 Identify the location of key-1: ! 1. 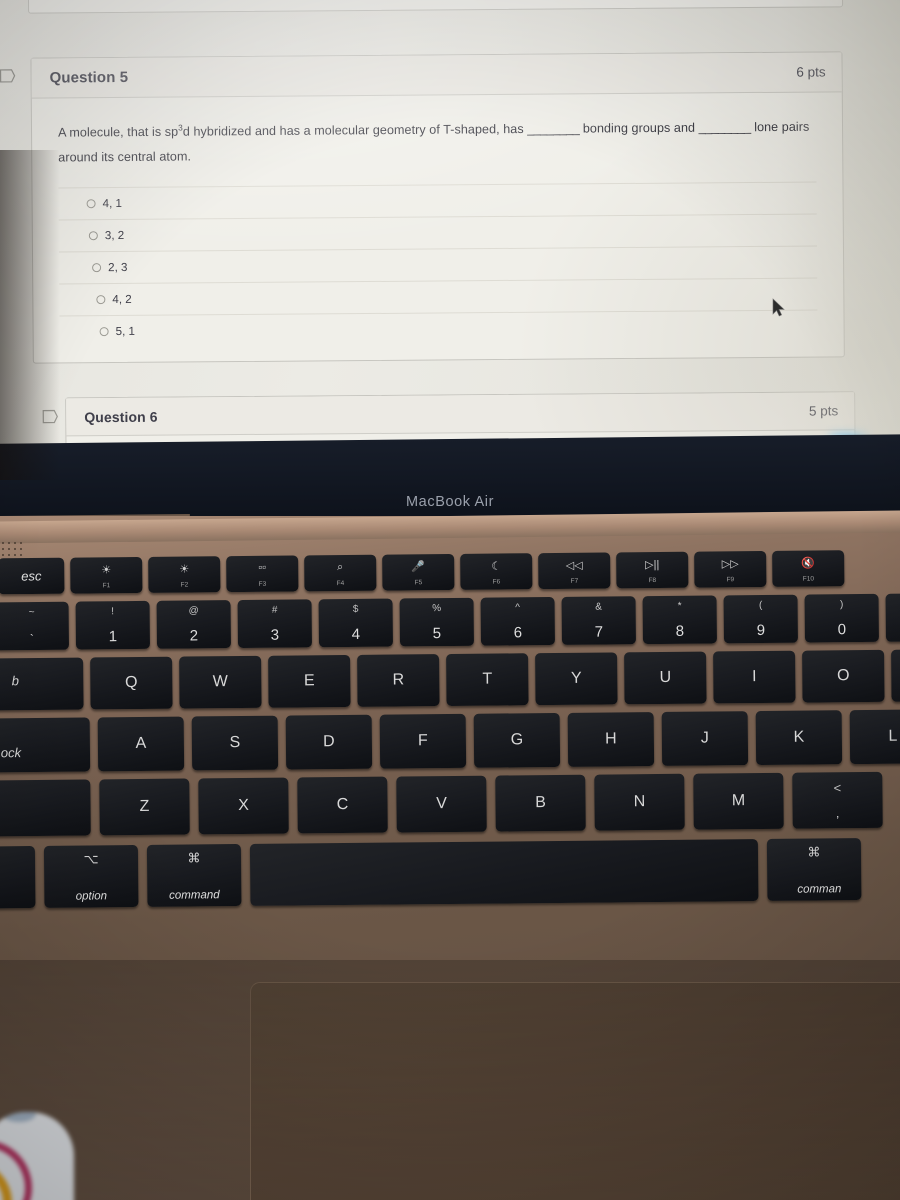
(113, 625).